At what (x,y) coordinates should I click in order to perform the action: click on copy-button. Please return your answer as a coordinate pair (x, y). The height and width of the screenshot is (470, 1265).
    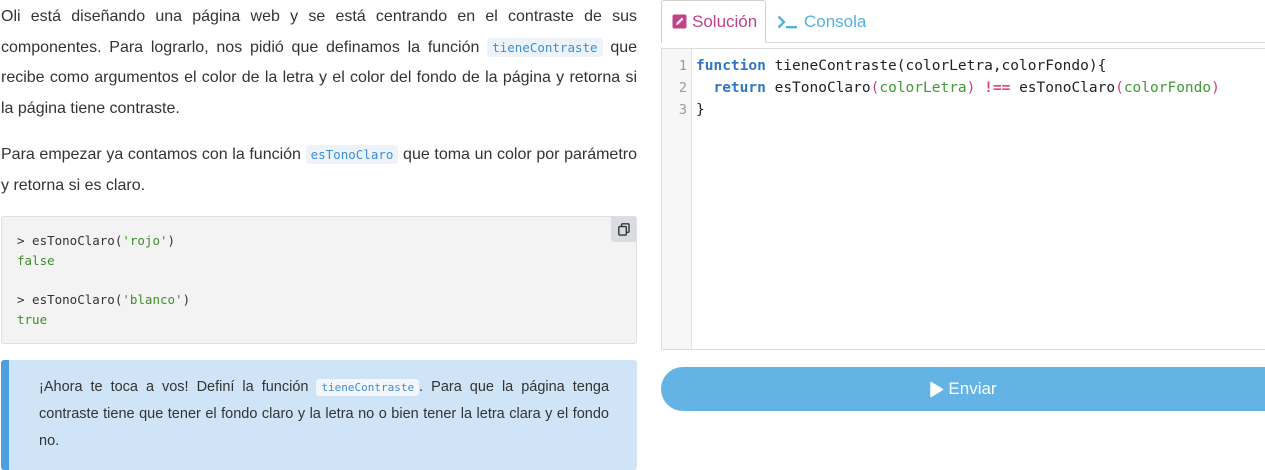
    Looking at the image, I should click on (623, 229).